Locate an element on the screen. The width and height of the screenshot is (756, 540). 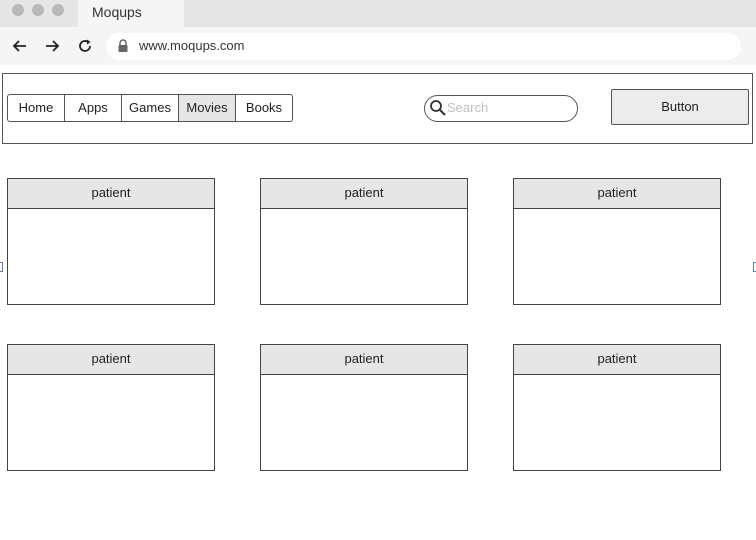
reload-icon is located at coordinates (85, 46).